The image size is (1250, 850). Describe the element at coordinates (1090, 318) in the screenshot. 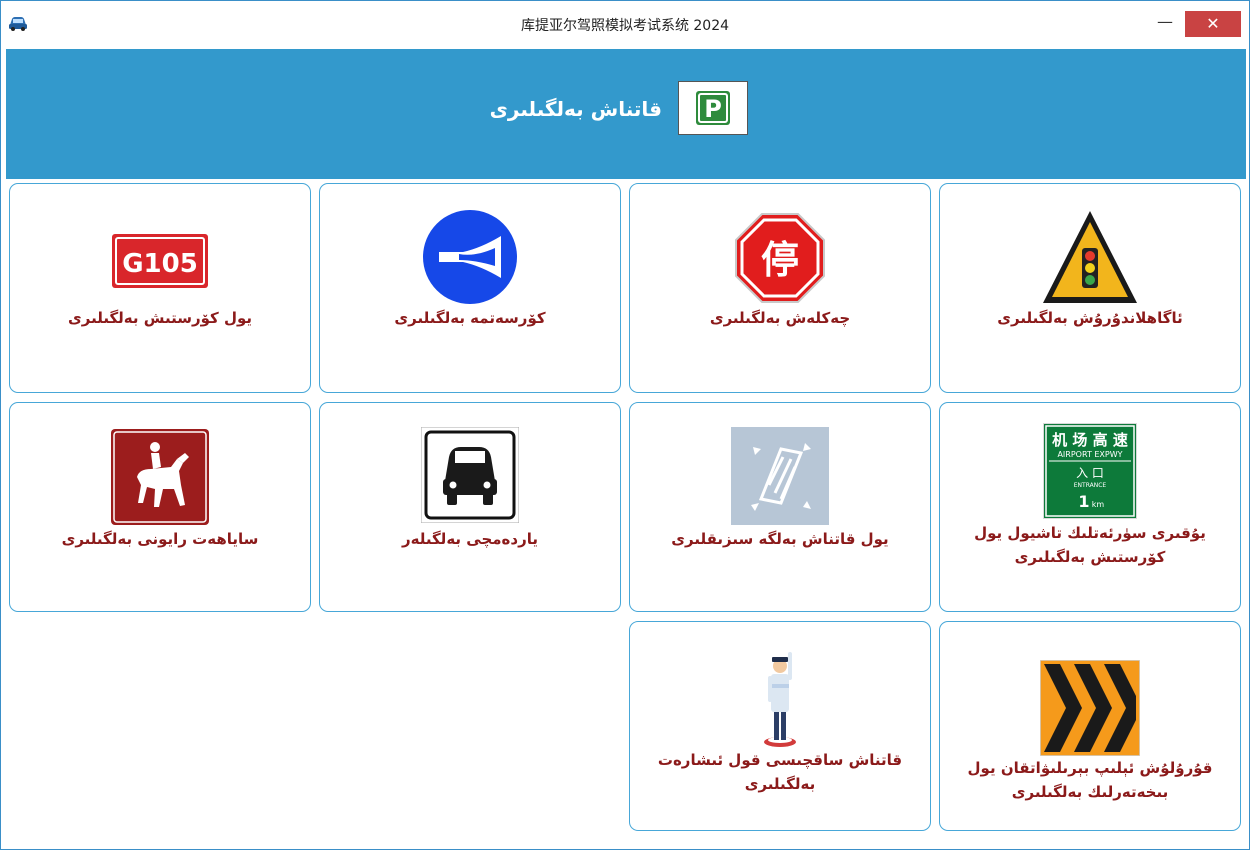

I see `category-label: ئاگاھلاندۇرۇش بەلگىلىرى` at that location.